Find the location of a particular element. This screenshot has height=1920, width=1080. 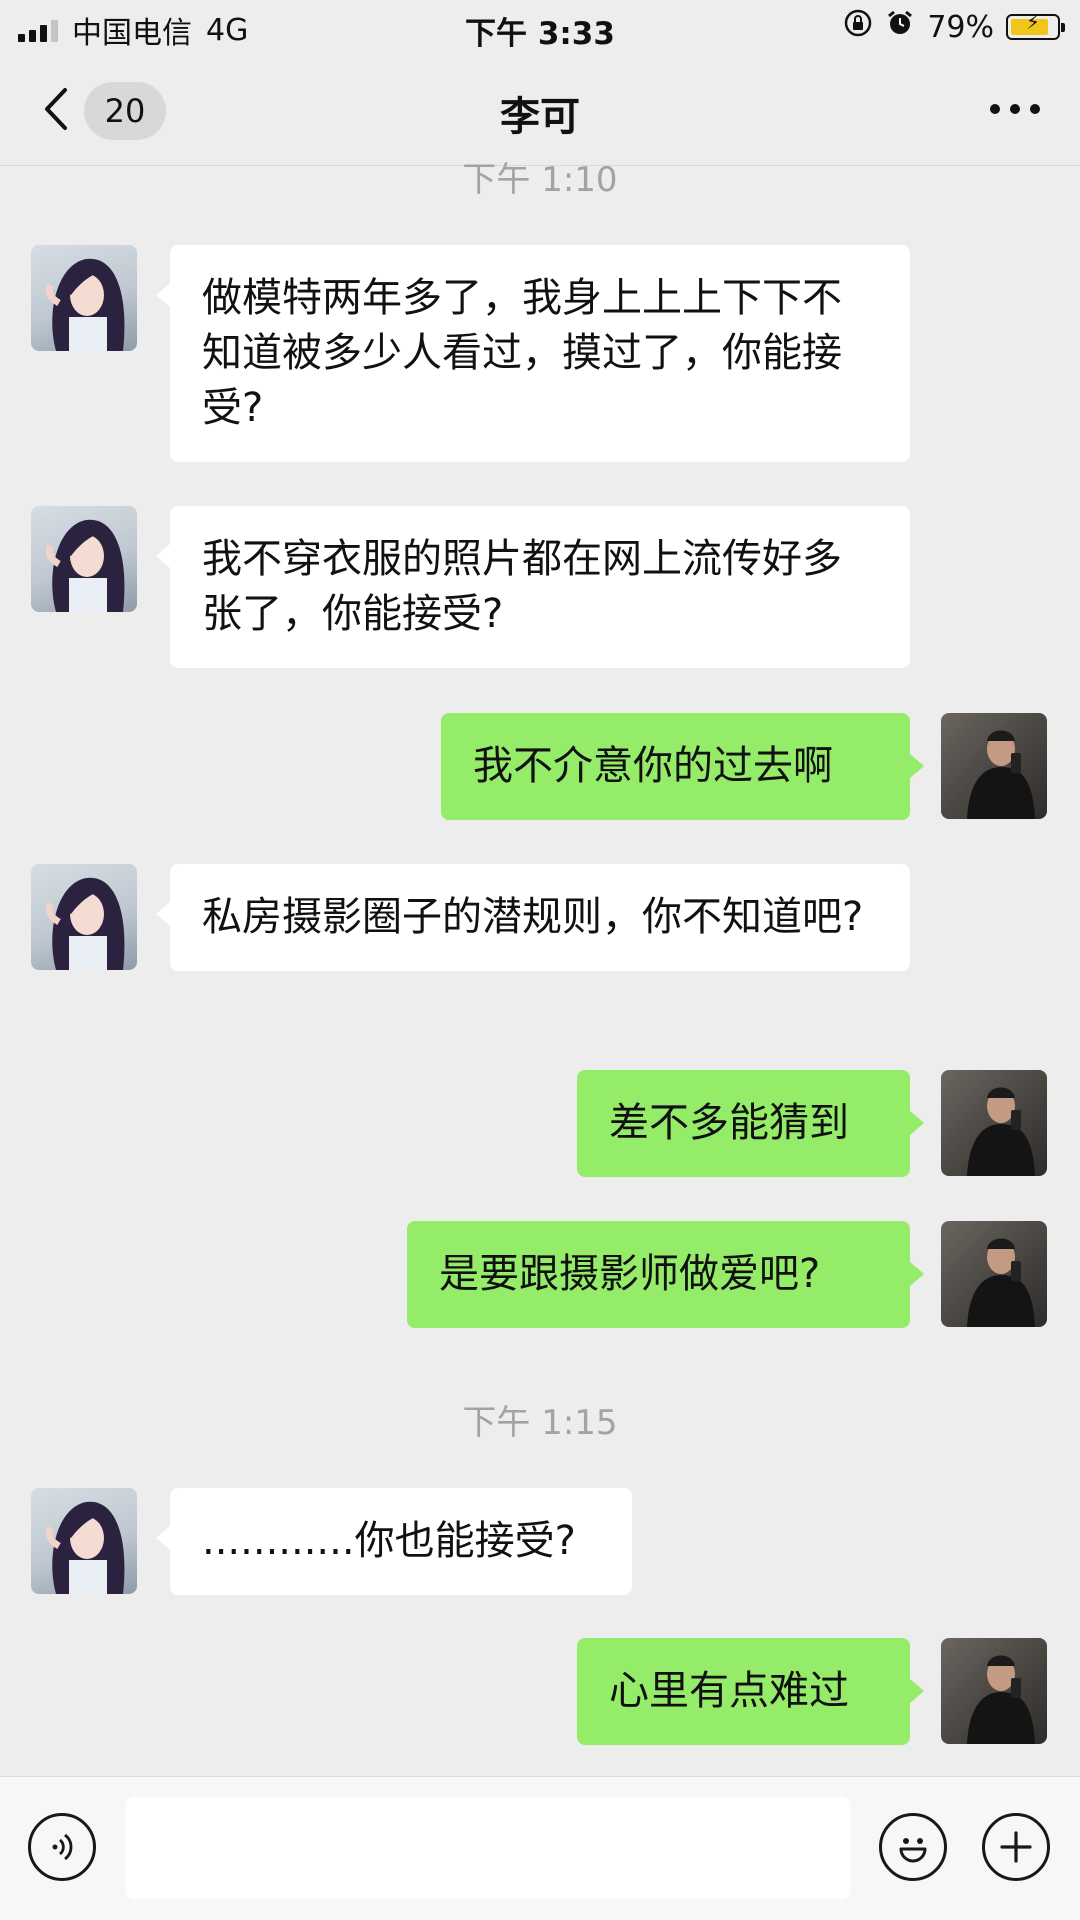

status-right: 79% ⚡ is located at coordinates (954, 27).